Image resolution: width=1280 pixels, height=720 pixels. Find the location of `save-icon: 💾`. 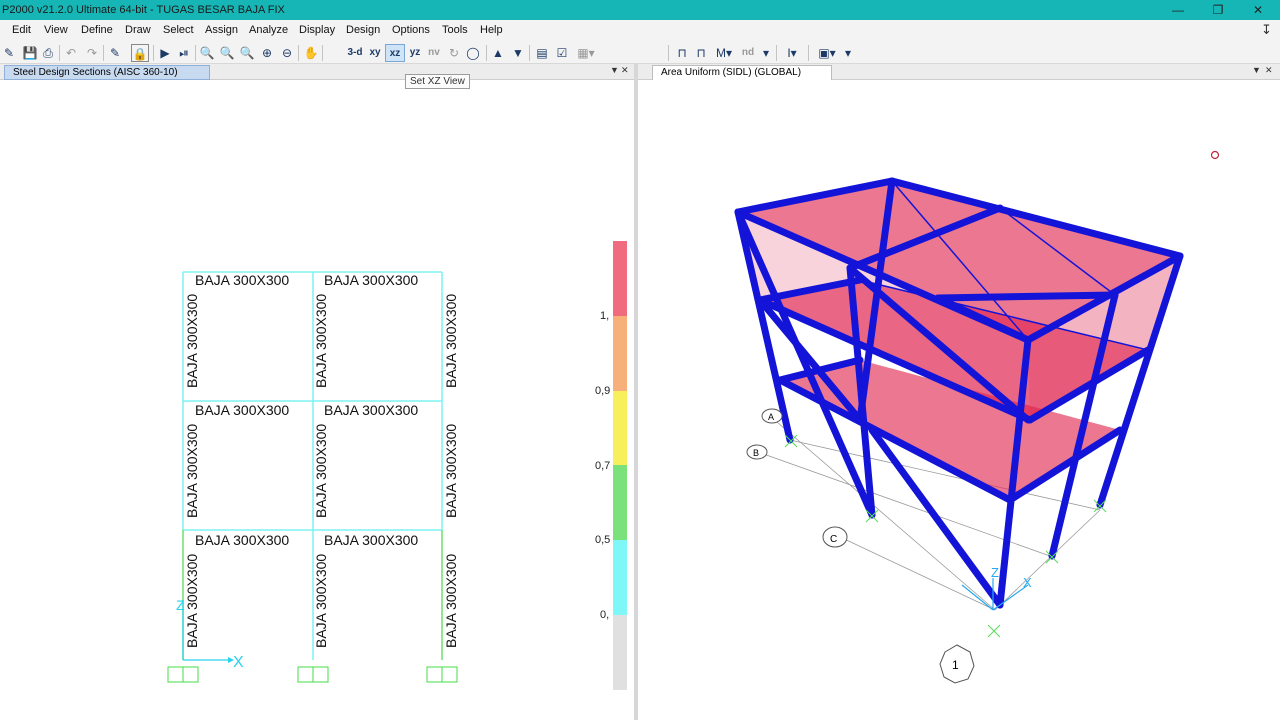

save-icon: 💾 is located at coordinates (30, 53).